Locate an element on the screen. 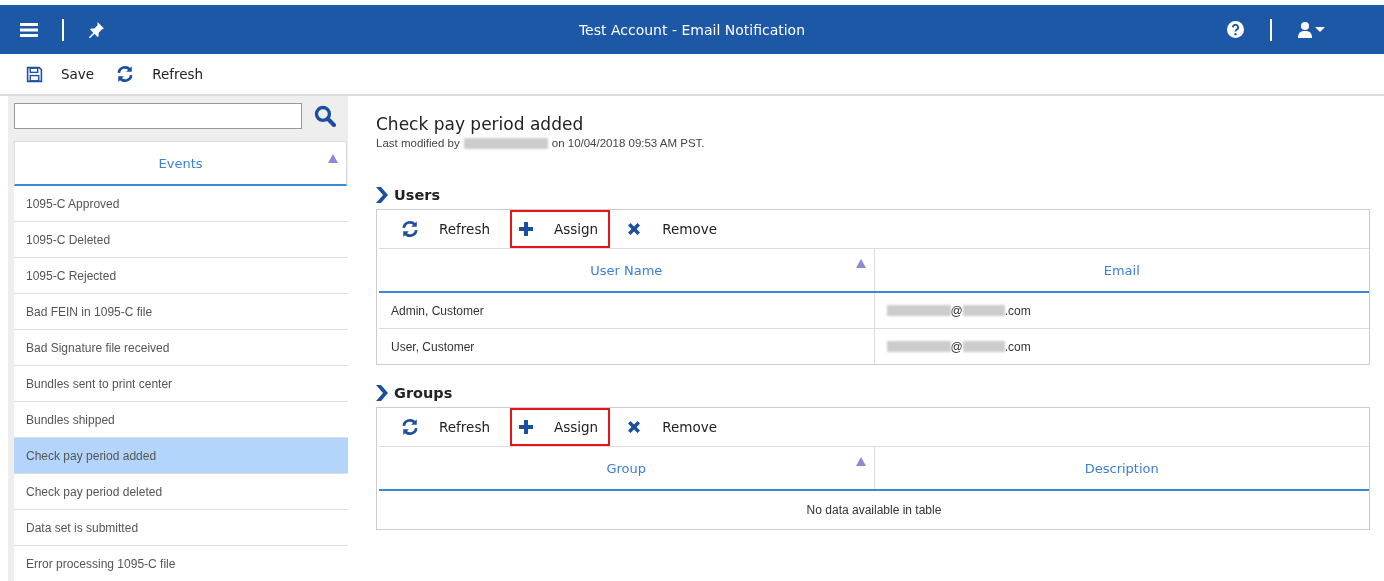  header-label: Events is located at coordinates (180, 163).